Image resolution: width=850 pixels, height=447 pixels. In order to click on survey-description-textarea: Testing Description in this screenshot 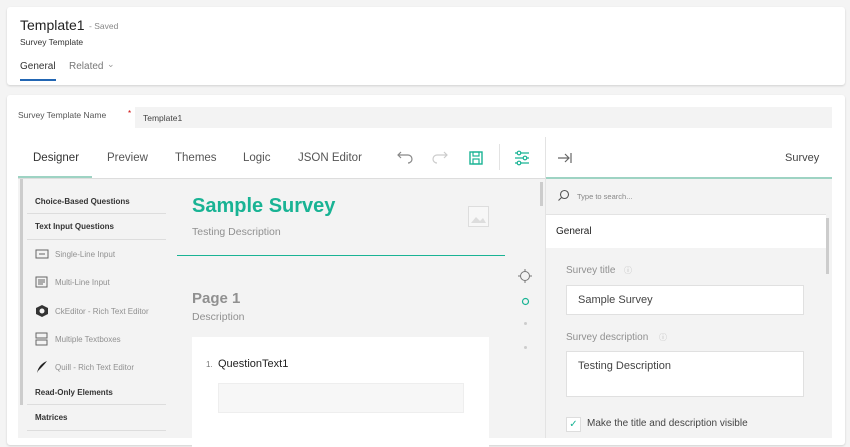, I will do `click(685, 374)`.